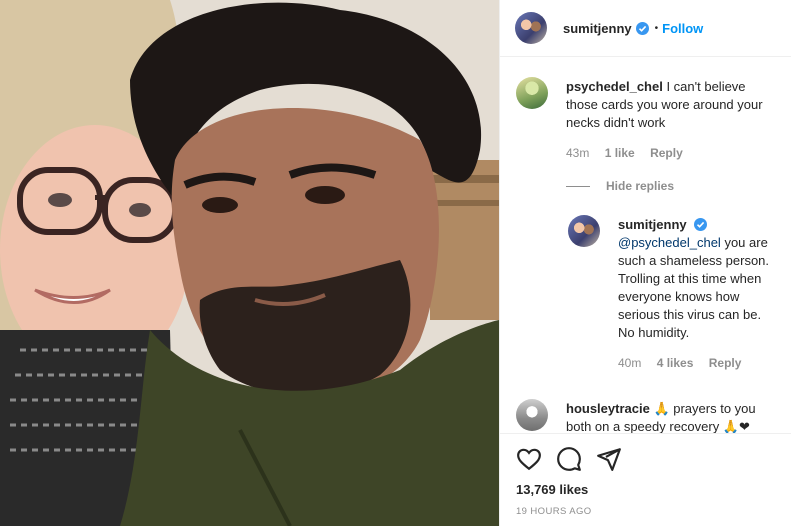  Describe the element at coordinates (699, 363) in the screenshot. I see `reply-meta: 40m 4 likes Reply` at that location.